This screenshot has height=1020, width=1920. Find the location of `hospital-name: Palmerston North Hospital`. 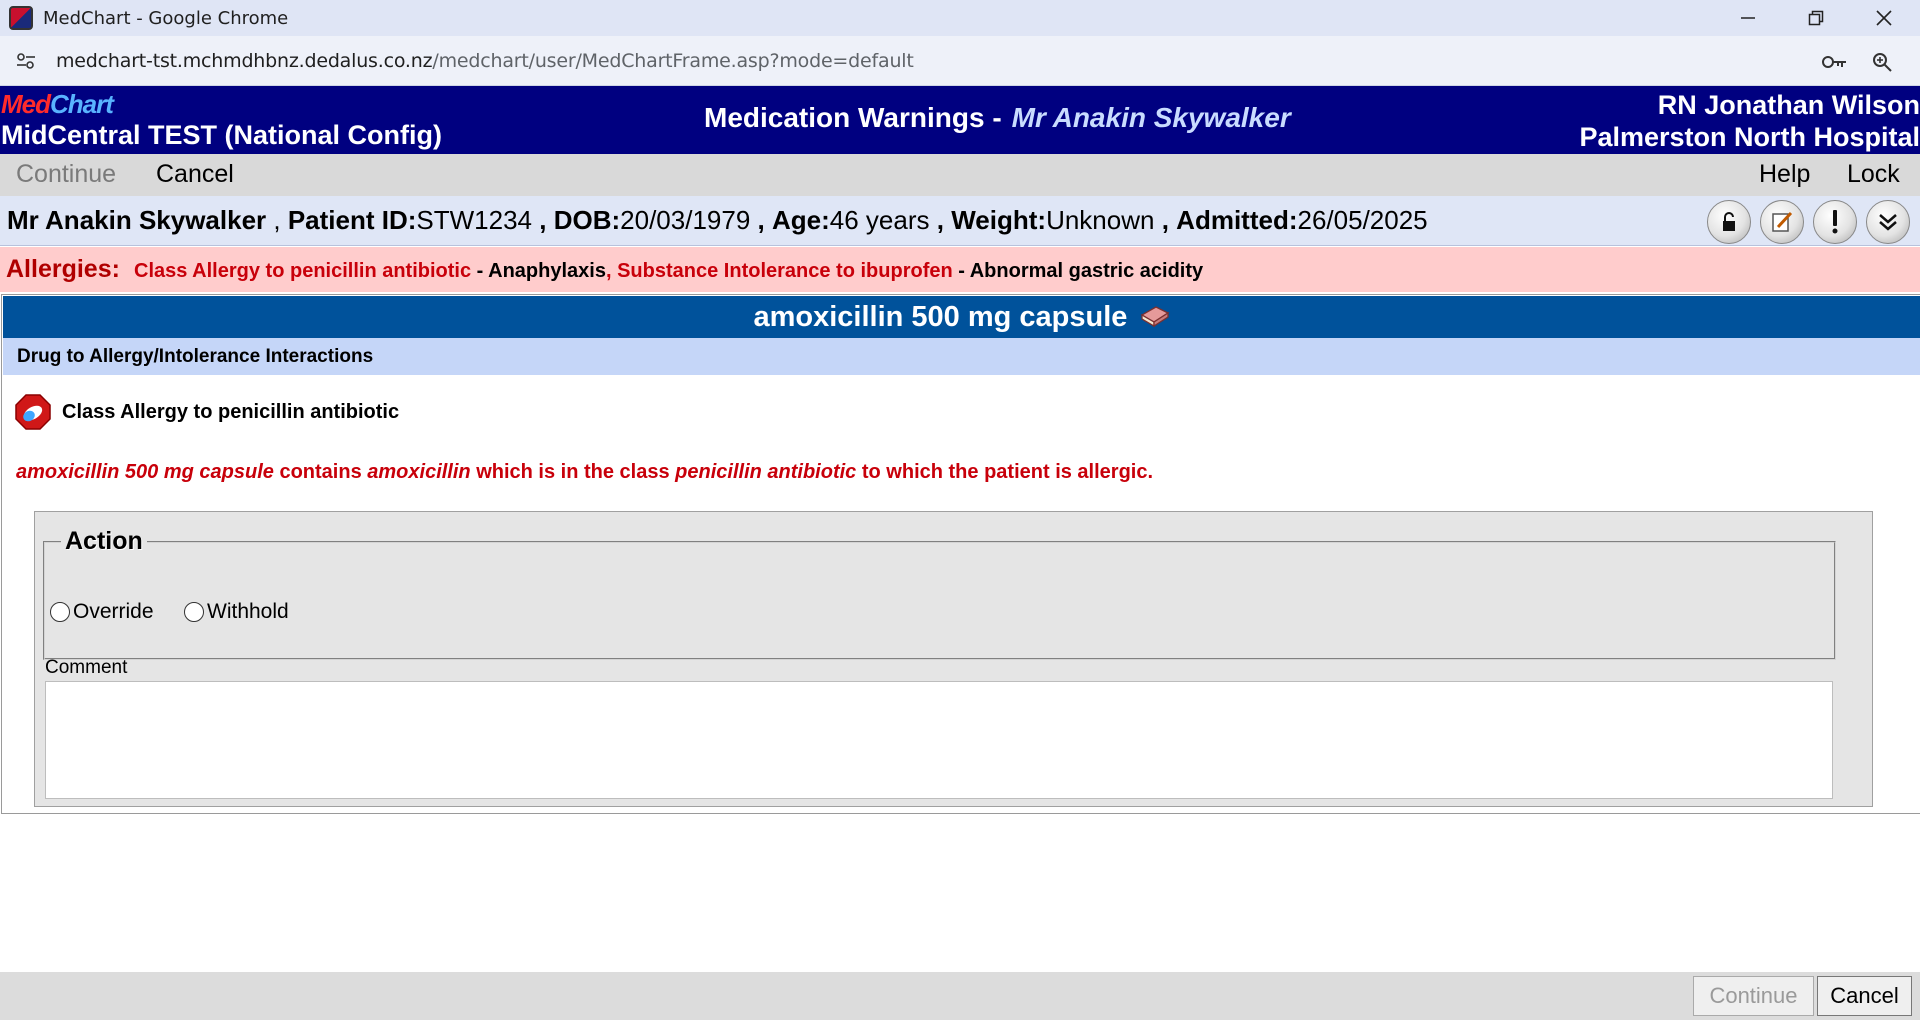

hospital-name: Palmerston North Hospital is located at coordinates (1749, 137).